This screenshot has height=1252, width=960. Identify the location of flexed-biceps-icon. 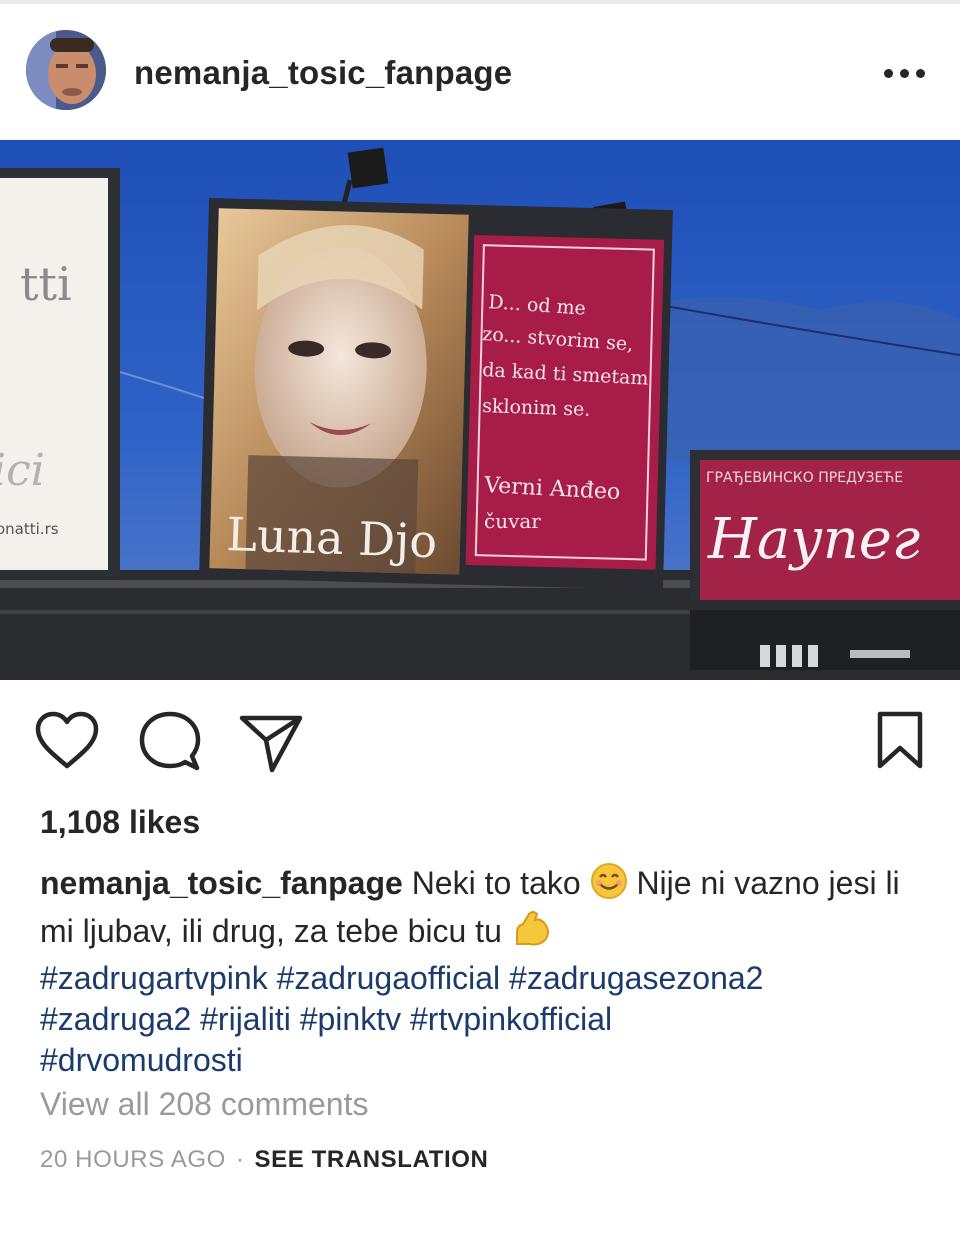
(532, 934).